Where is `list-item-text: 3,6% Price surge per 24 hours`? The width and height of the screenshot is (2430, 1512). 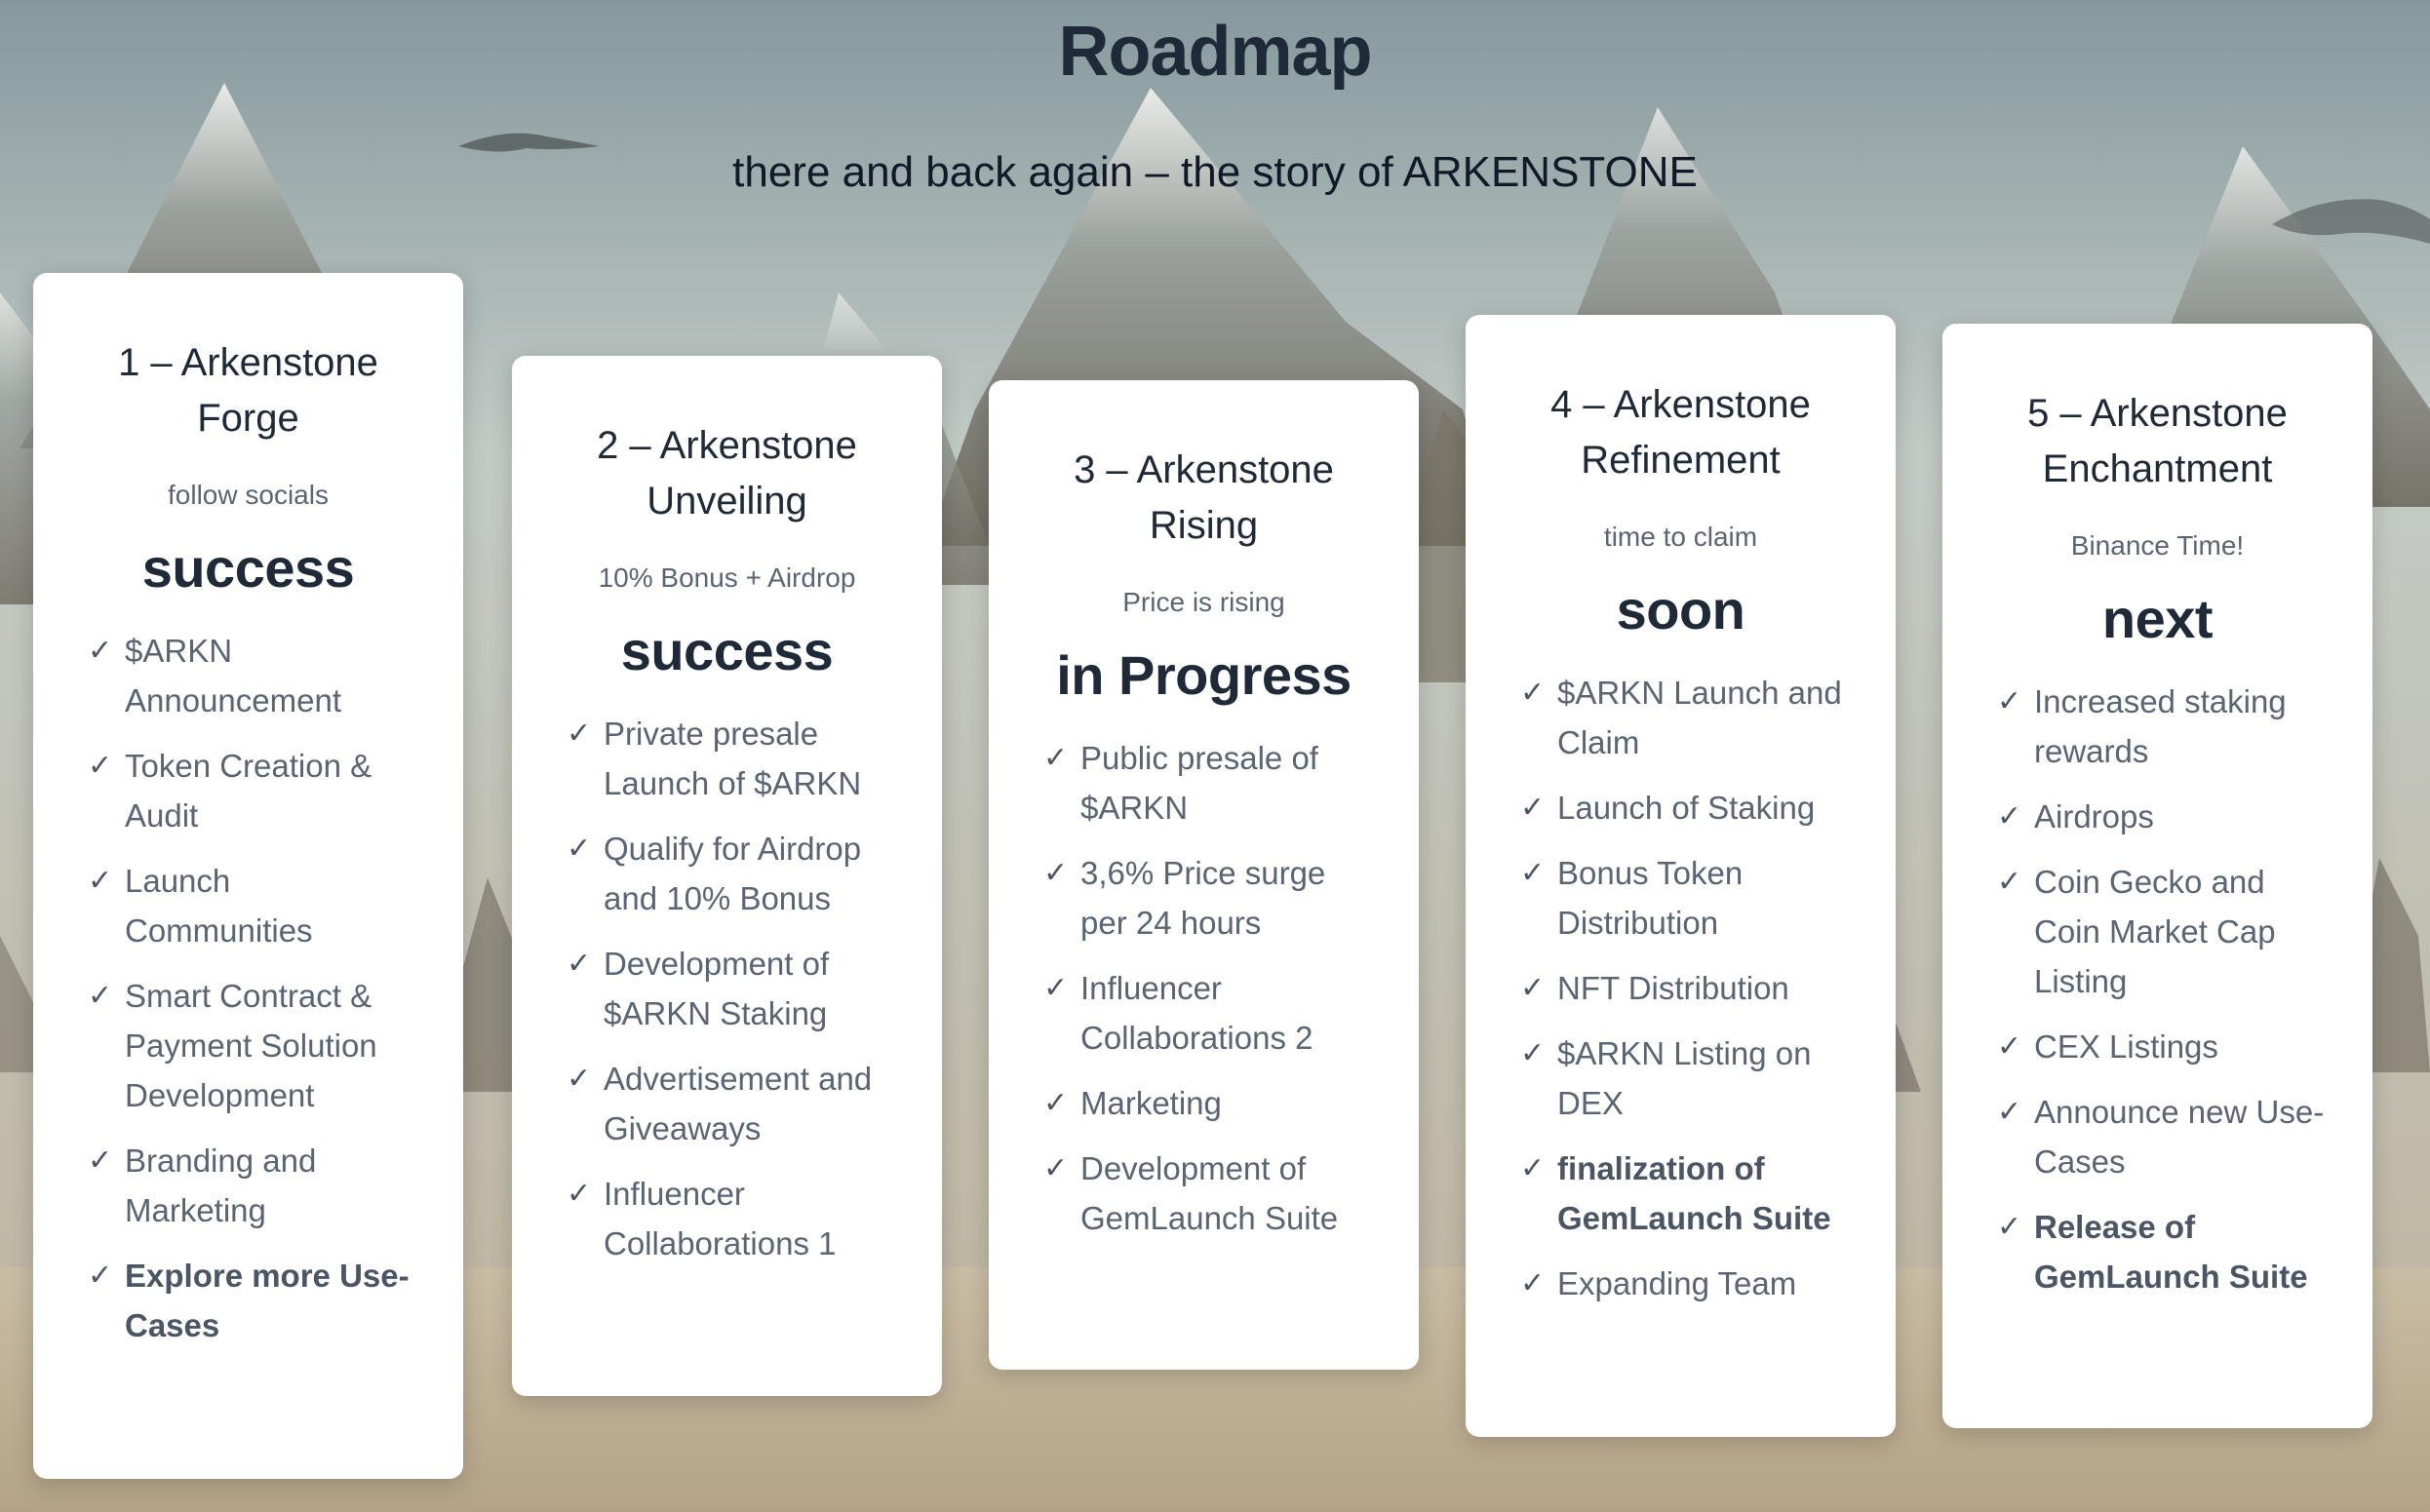 list-item-text: 3,6% Price surge per 24 hours is located at coordinates (1203, 898).